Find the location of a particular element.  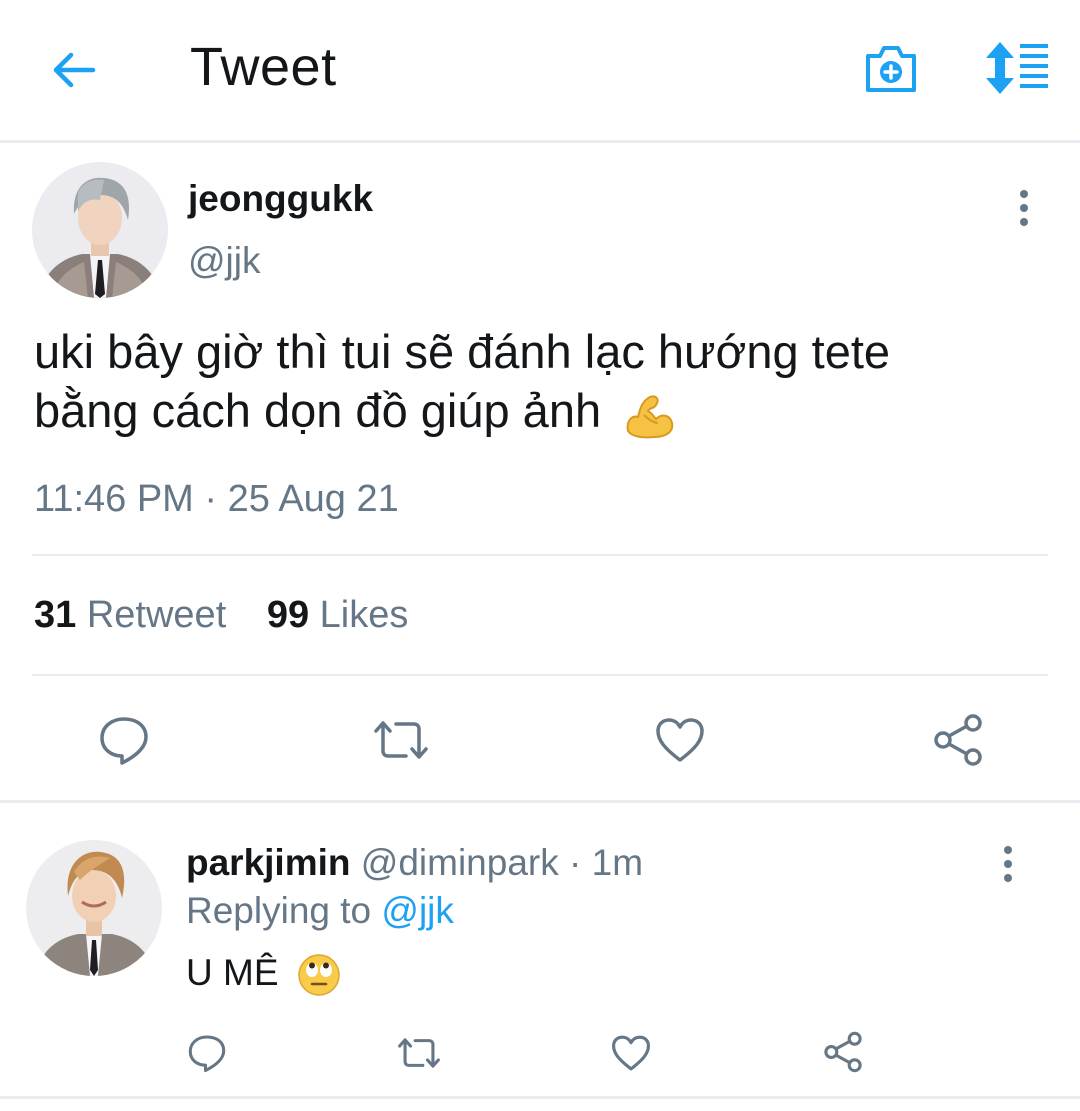

replying-mention: @jjk is located at coordinates (417, 910).